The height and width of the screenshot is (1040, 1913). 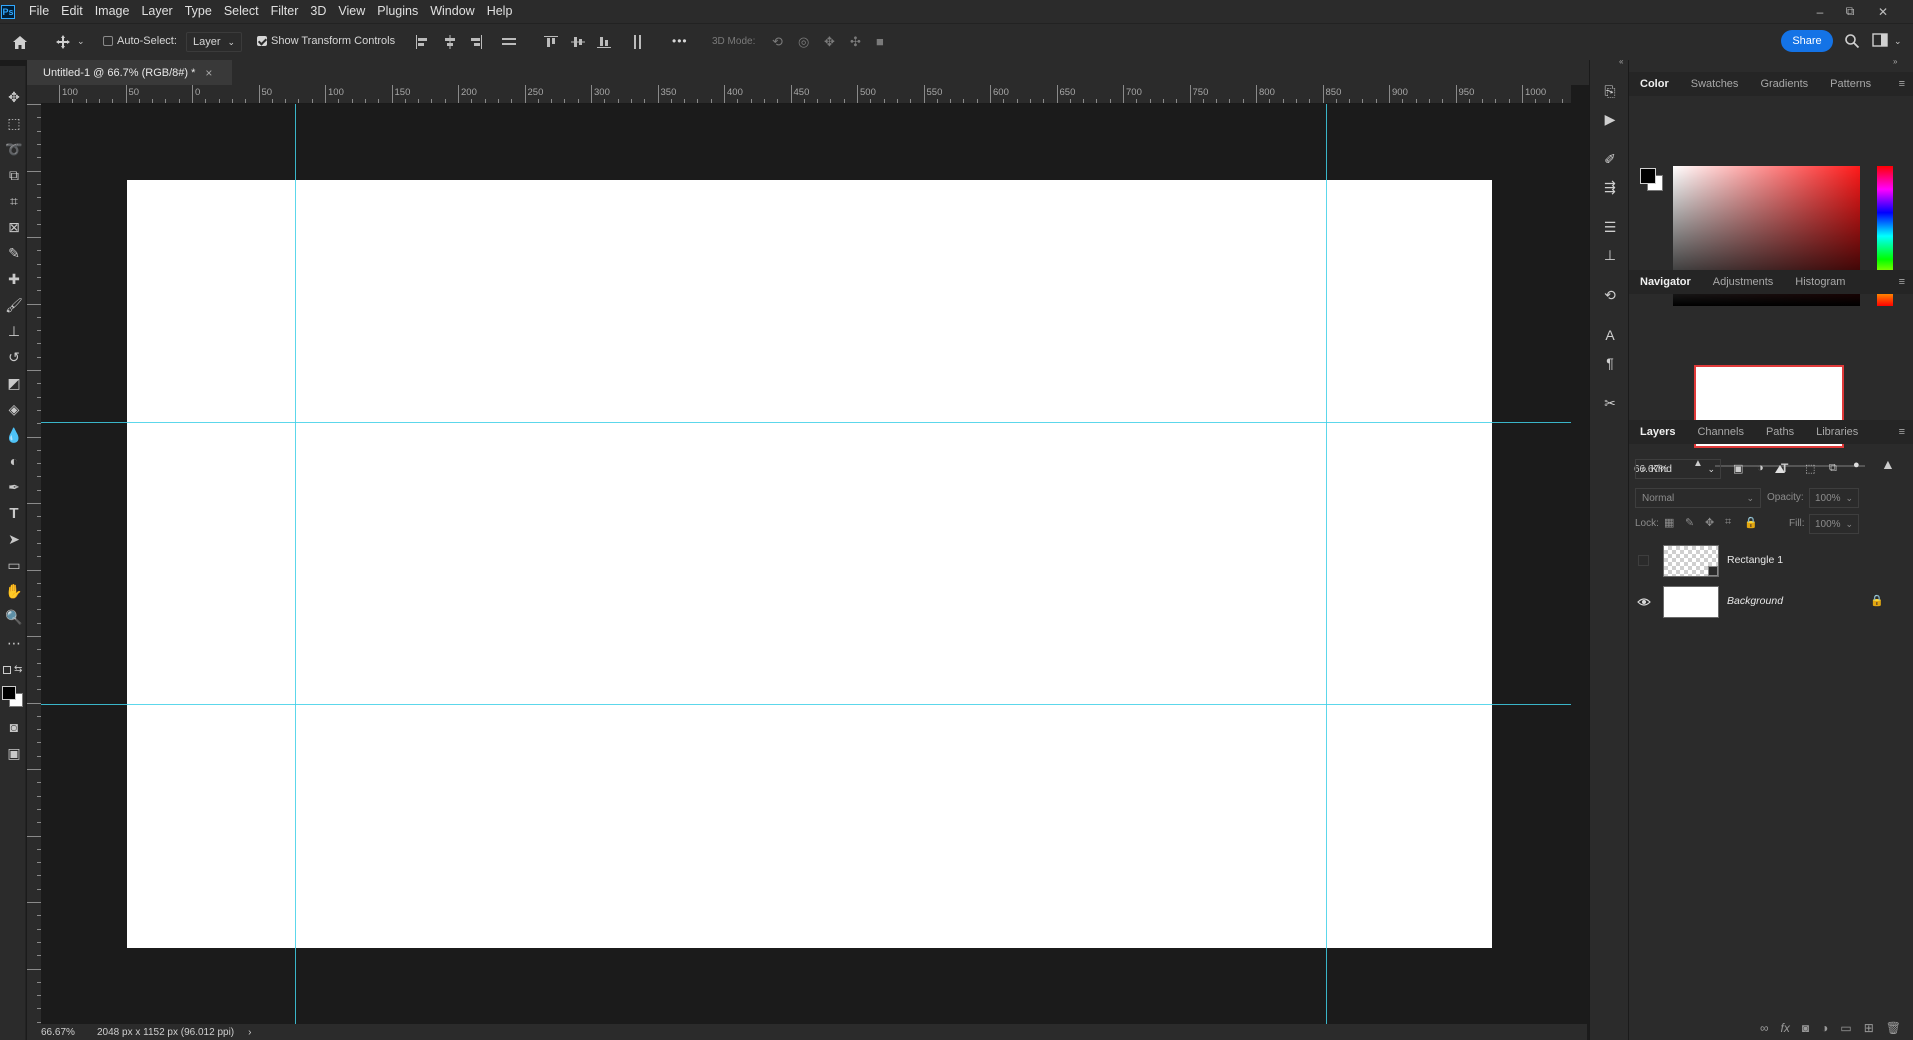 What do you see at coordinates (14, 461) in the screenshot?
I see `dodge-tool-icon: ◐` at bounding box center [14, 461].